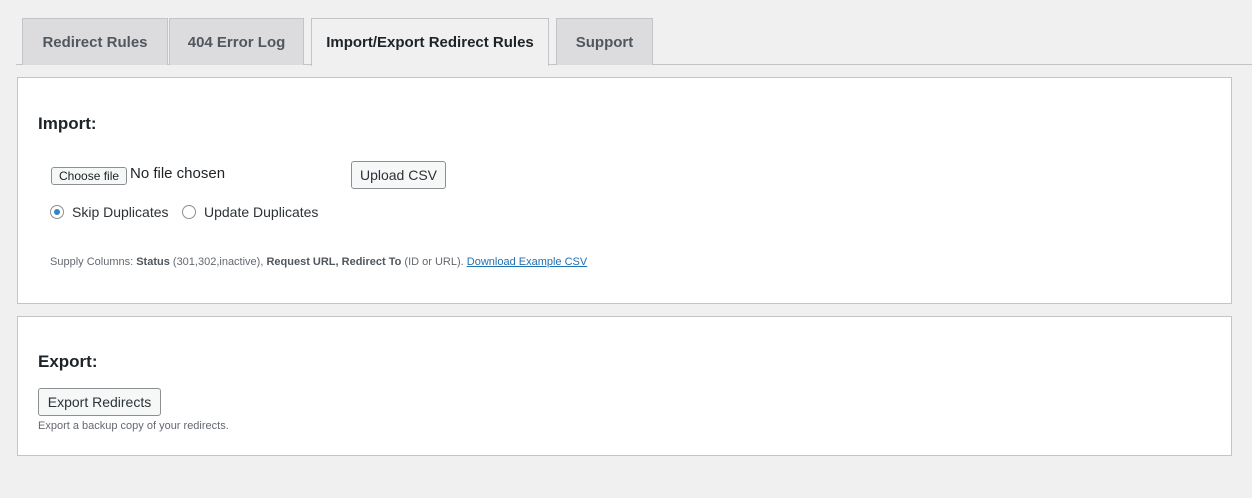  I want to click on help-redirect-to-label: Redirect To, so click(371, 262).